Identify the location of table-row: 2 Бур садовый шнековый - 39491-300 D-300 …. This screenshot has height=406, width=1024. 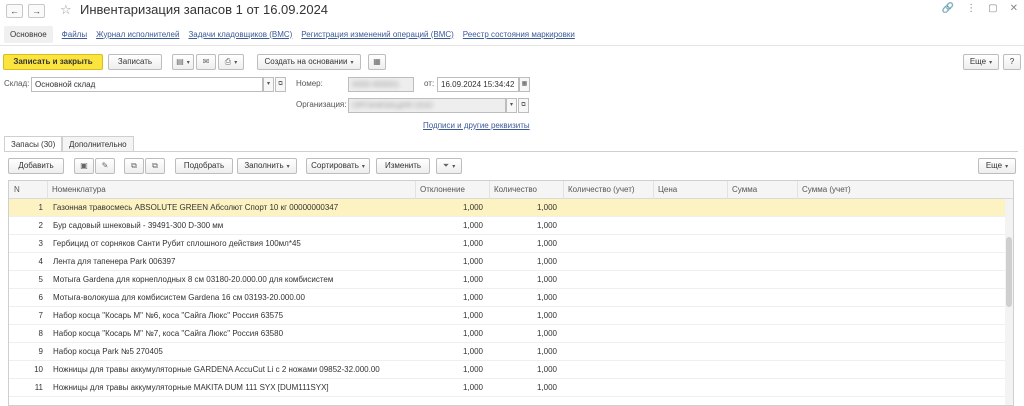
(511, 226).